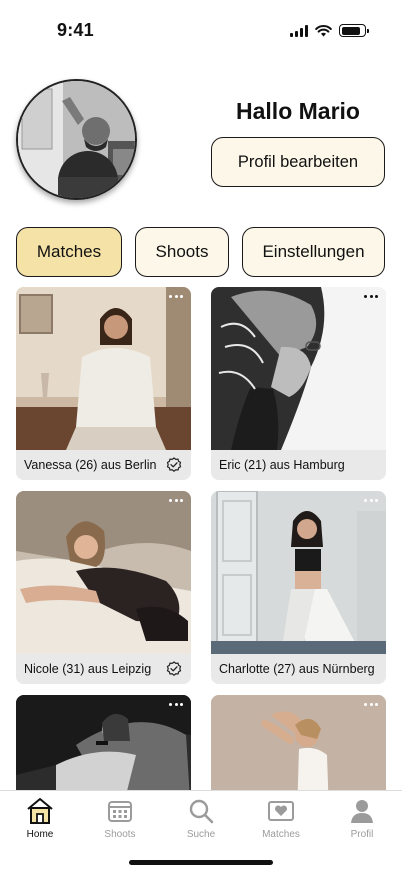  I want to click on profile-photo, so click(76, 139).